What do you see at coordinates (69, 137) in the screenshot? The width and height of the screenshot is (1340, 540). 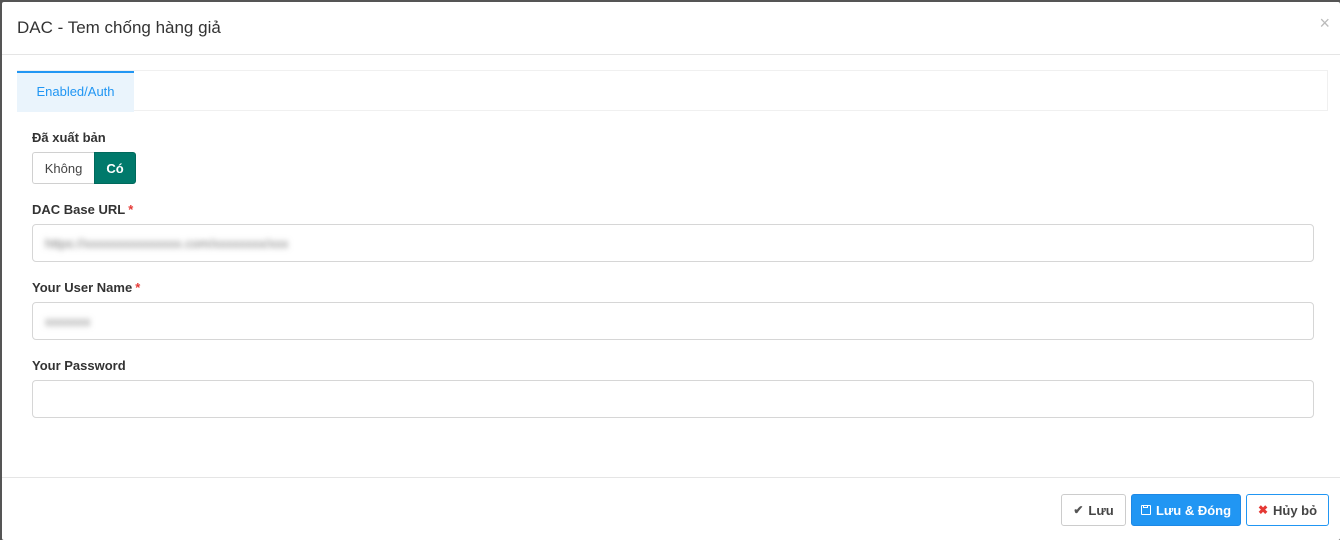 I see `published-label: Đã xuất bản` at bounding box center [69, 137].